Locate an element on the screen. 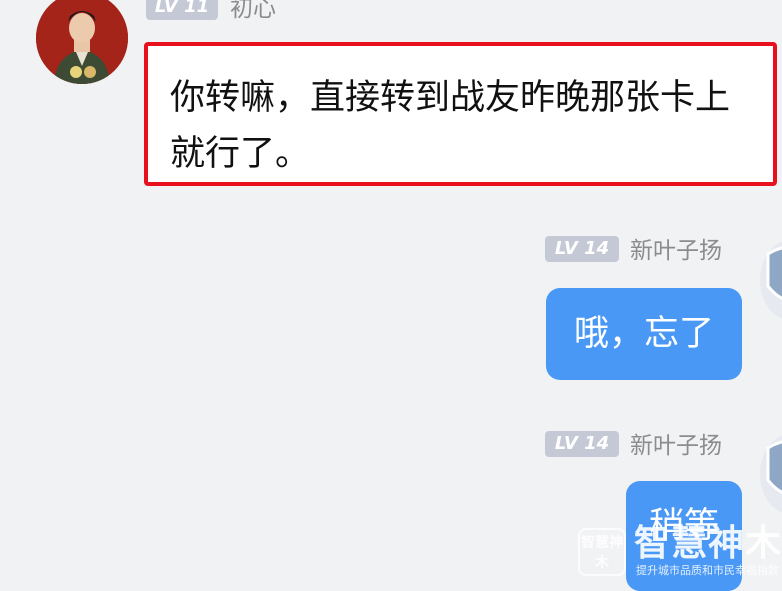  watermark-subtitle: 提升城市品质和市民幸福指数 is located at coordinates (707, 570).